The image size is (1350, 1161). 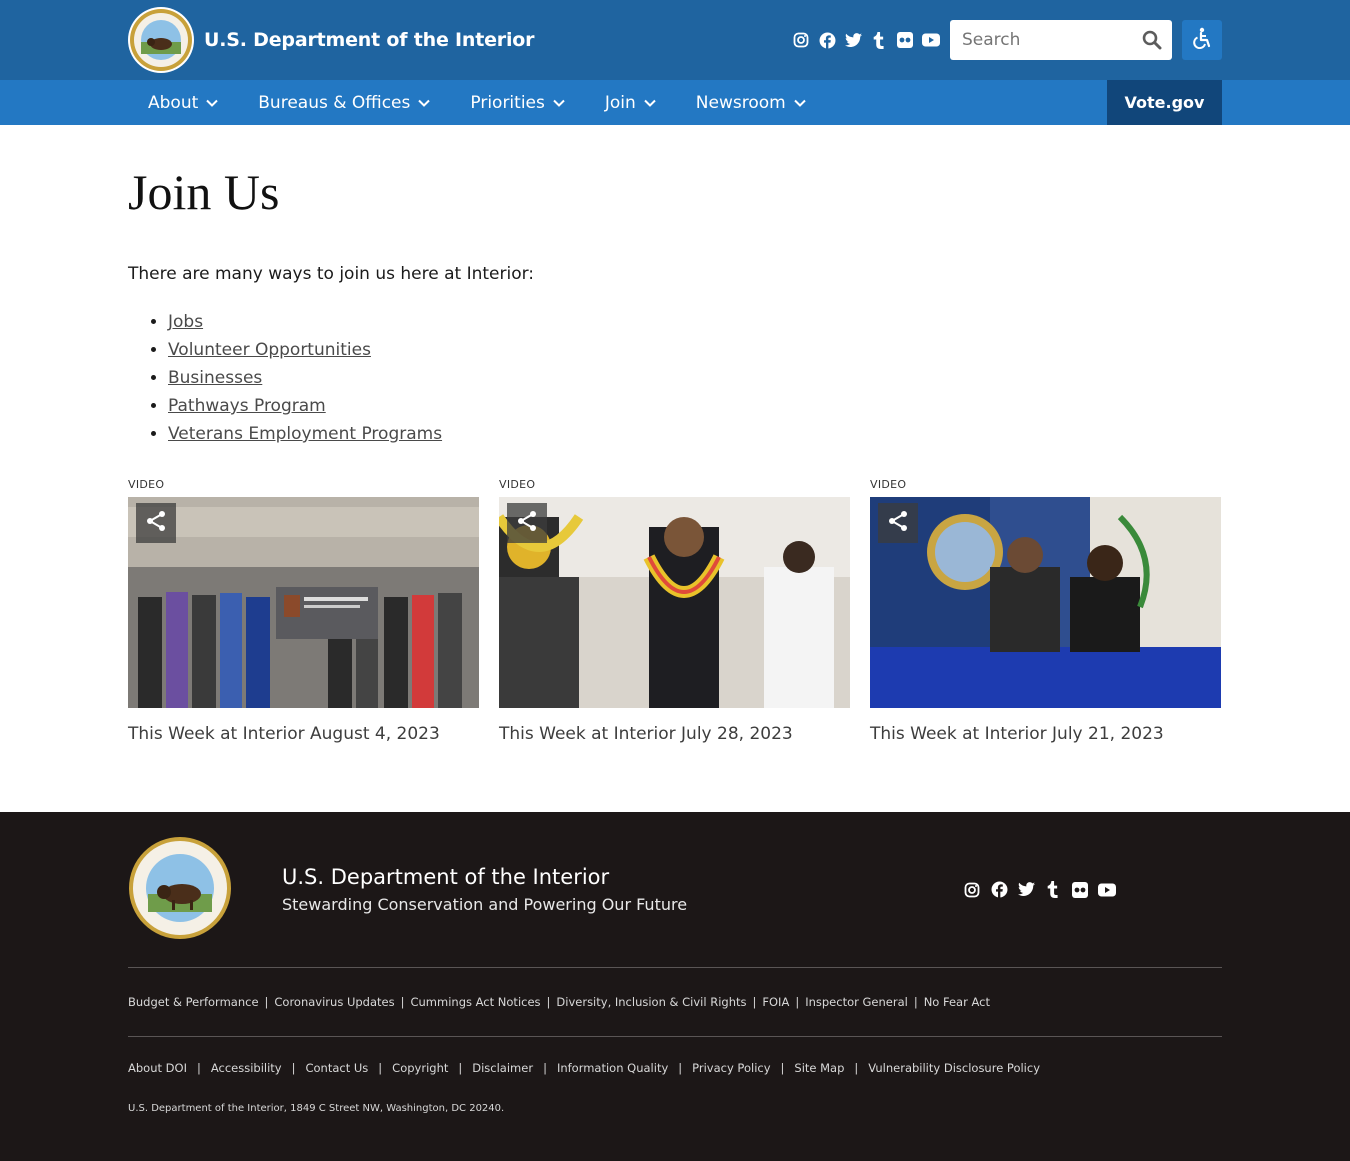 I want to click on nav-item-label: Priorities, so click(x=507, y=102).